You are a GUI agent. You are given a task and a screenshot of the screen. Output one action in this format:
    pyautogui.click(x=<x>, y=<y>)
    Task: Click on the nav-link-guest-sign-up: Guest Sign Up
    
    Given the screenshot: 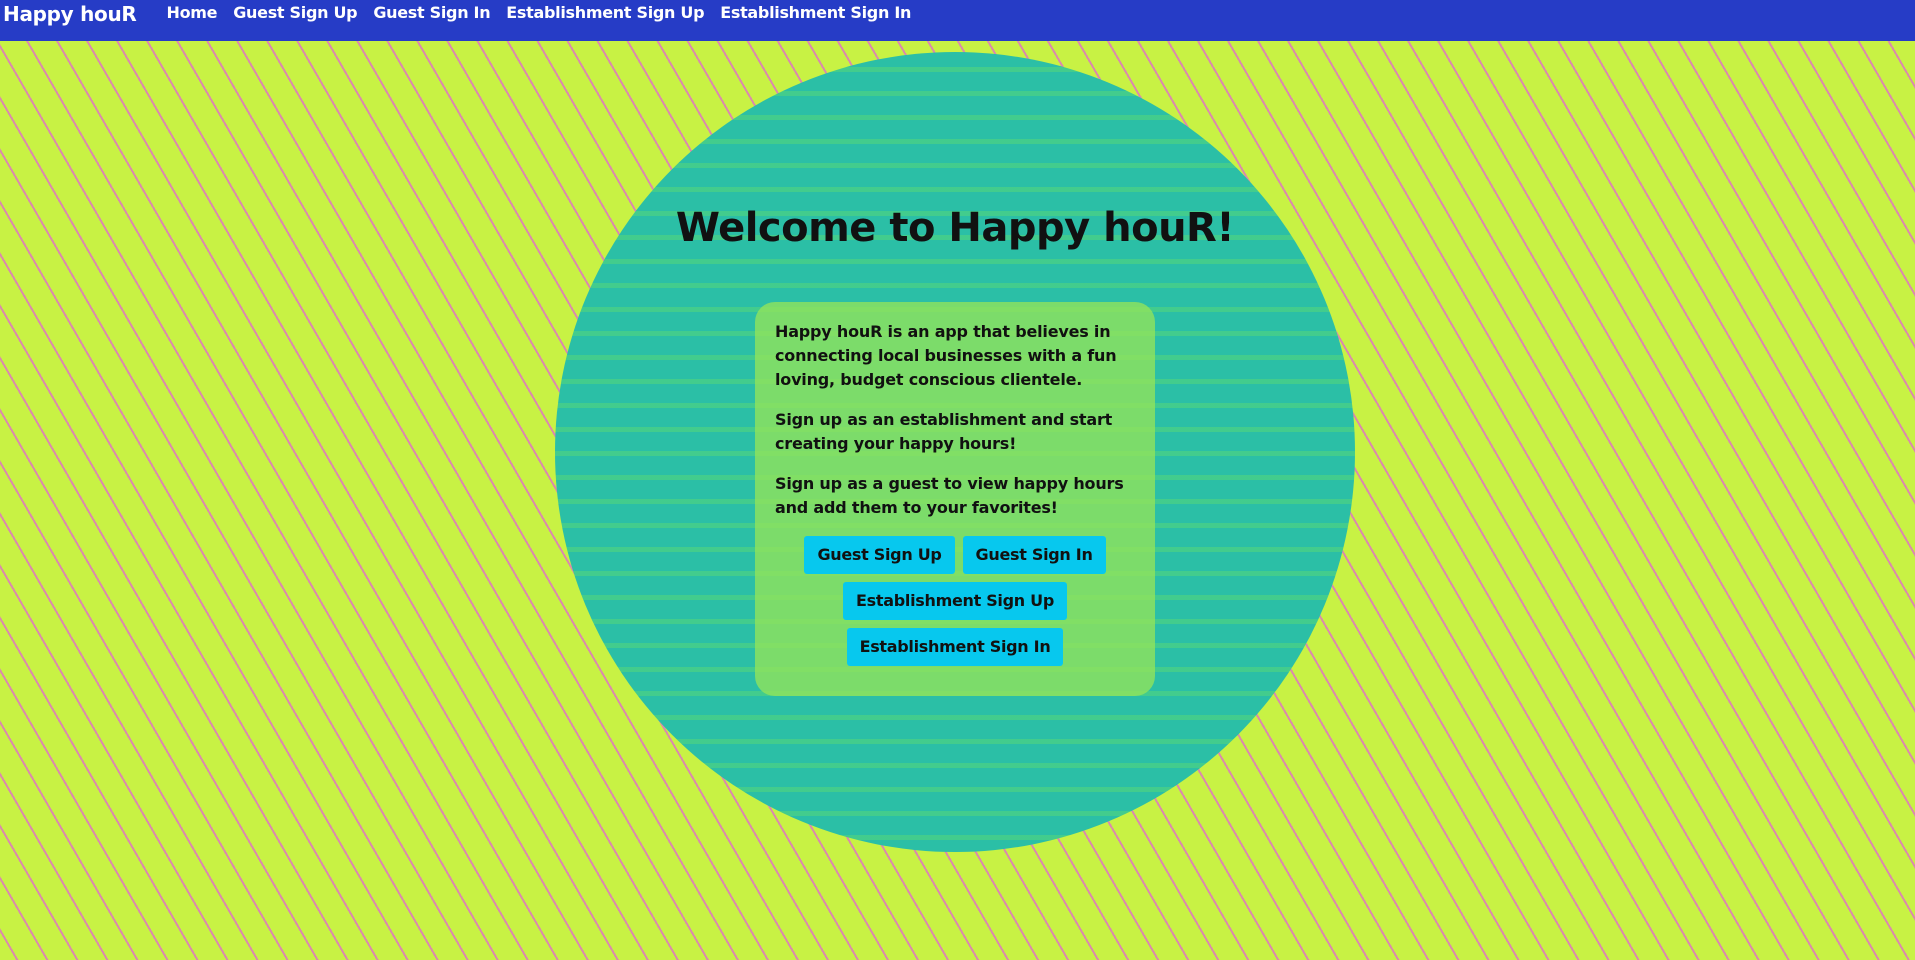 What is the action you would take?
    pyautogui.click(x=295, y=13)
    